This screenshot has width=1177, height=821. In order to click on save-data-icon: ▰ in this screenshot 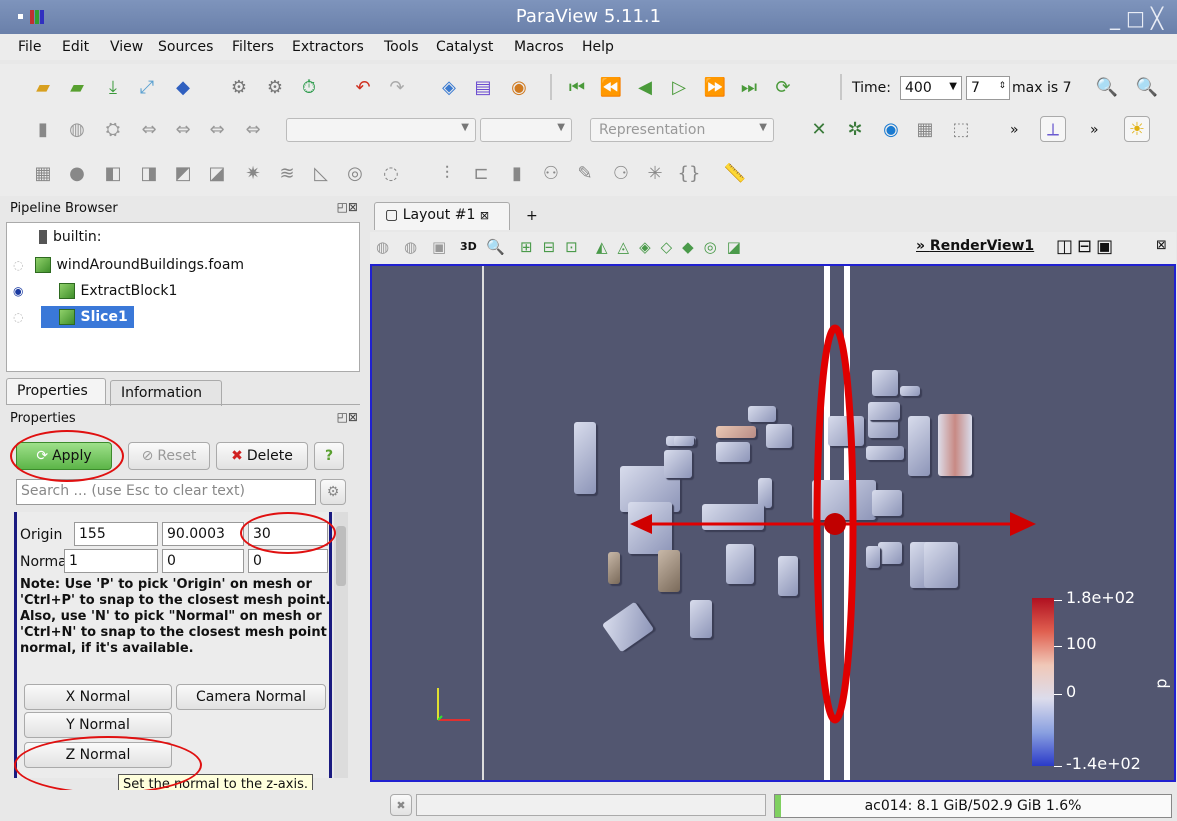, I will do `click(77, 87)`.